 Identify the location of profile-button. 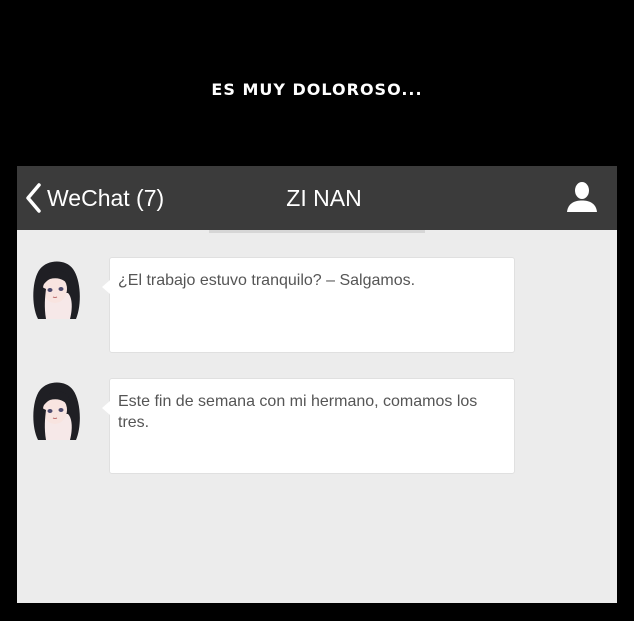
(582, 197).